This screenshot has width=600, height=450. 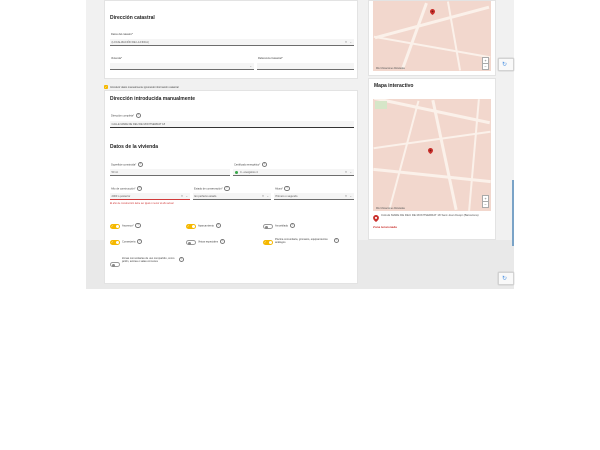 I want to click on amueblado-toggle, so click(x=268, y=227).